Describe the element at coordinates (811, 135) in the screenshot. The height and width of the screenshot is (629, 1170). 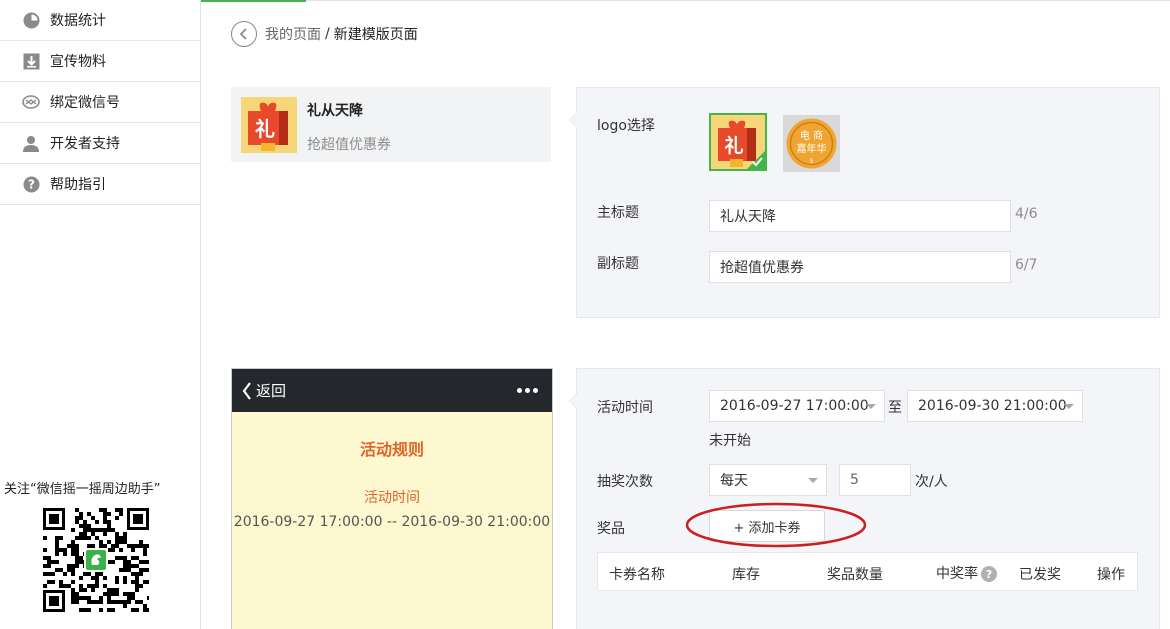
I see `svg-text: 电 商` at that location.